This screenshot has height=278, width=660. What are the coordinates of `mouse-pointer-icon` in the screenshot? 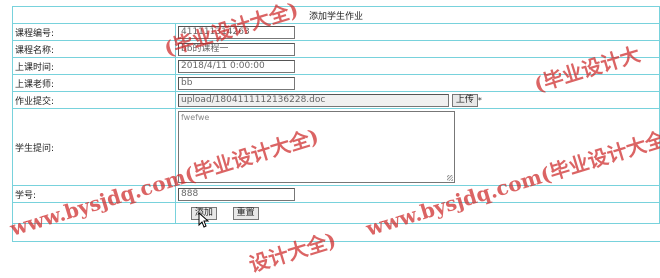 It's located at (204, 220).